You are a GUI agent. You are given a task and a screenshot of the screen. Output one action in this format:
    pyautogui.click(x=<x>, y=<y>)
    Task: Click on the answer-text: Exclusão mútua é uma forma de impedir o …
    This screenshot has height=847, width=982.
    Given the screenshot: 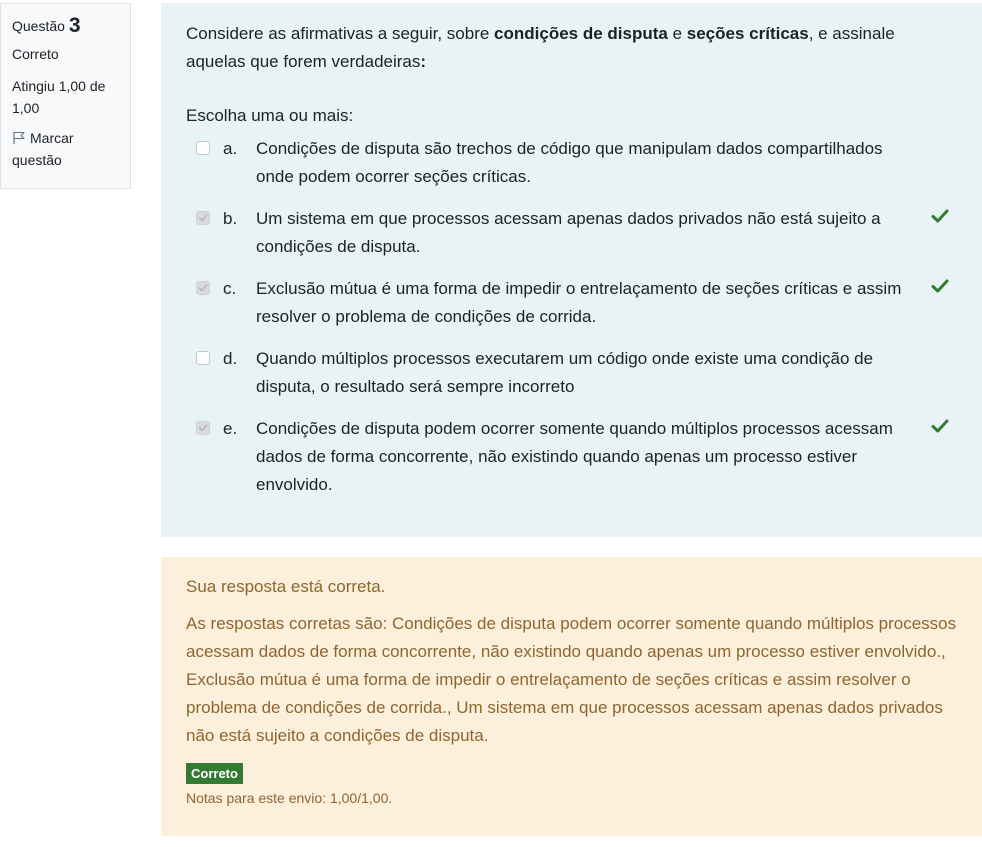 What is the action you would take?
    pyautogui.click(x=579, y=302)
    